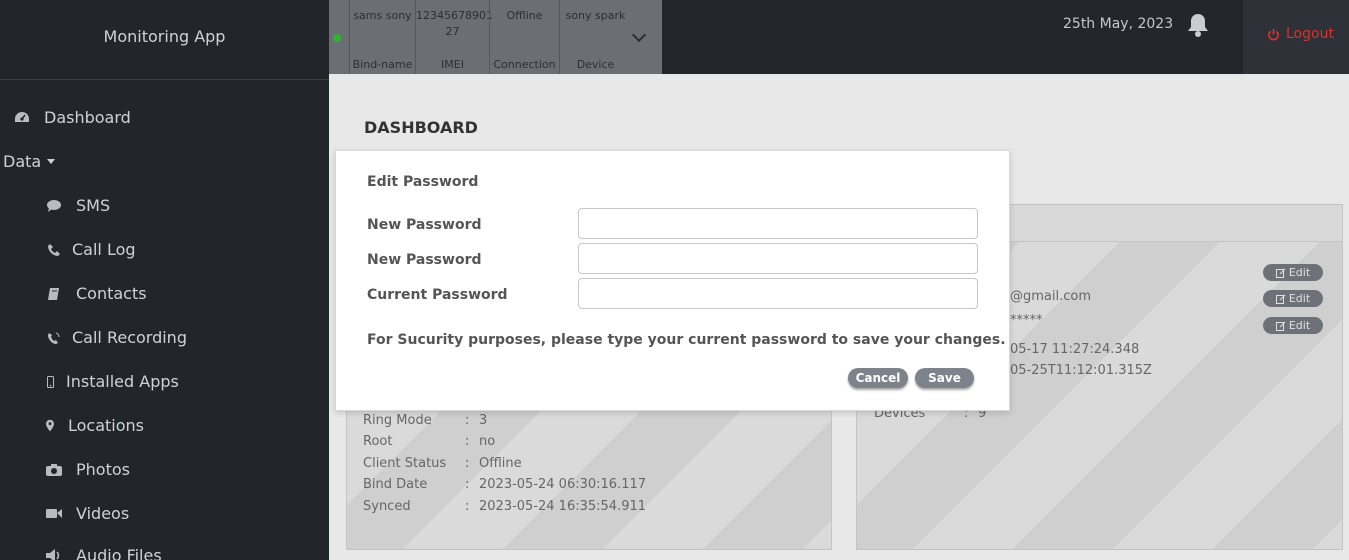 The height and width of the screenshot is (560, 1349). What do you see at coordinates (93, 205) in the screenshot?
I see `sidebar-item-label: SMS` at bounding box center [93, 205].